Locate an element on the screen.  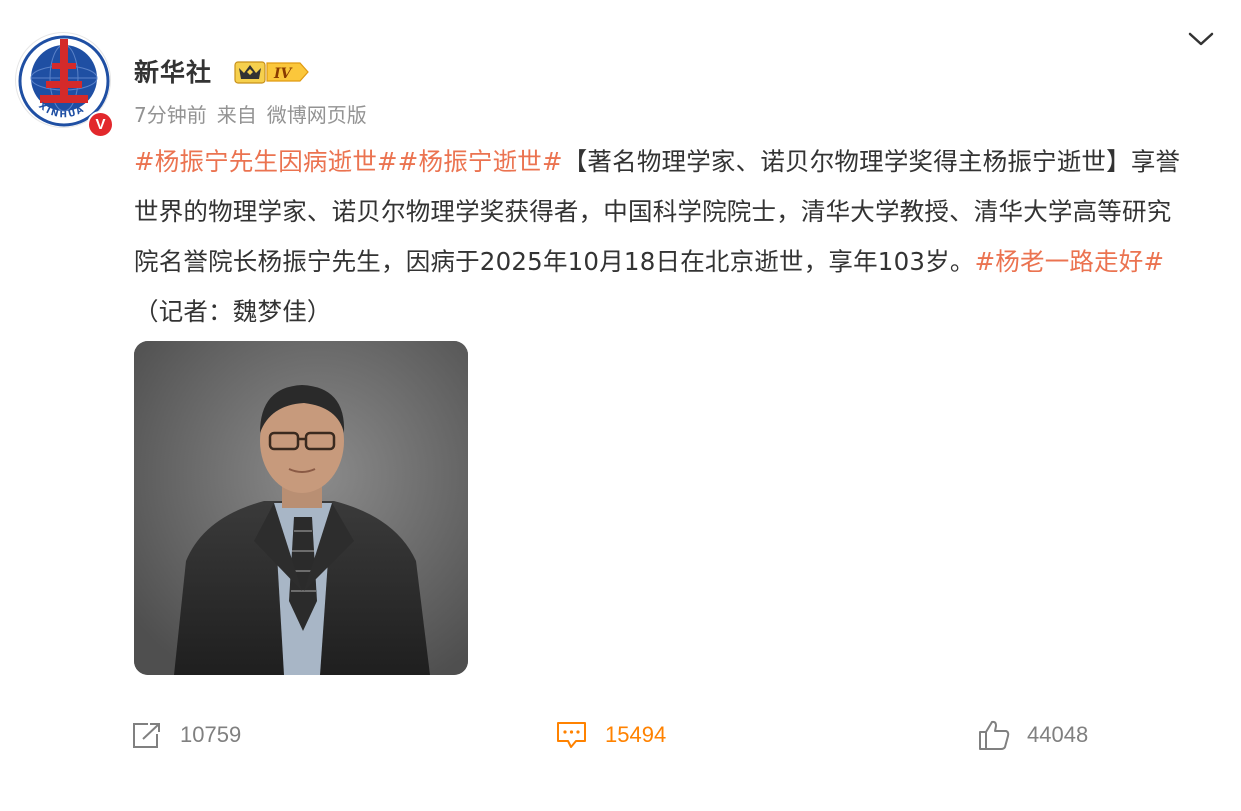
crown-icon is located at coordinates (250, 72).